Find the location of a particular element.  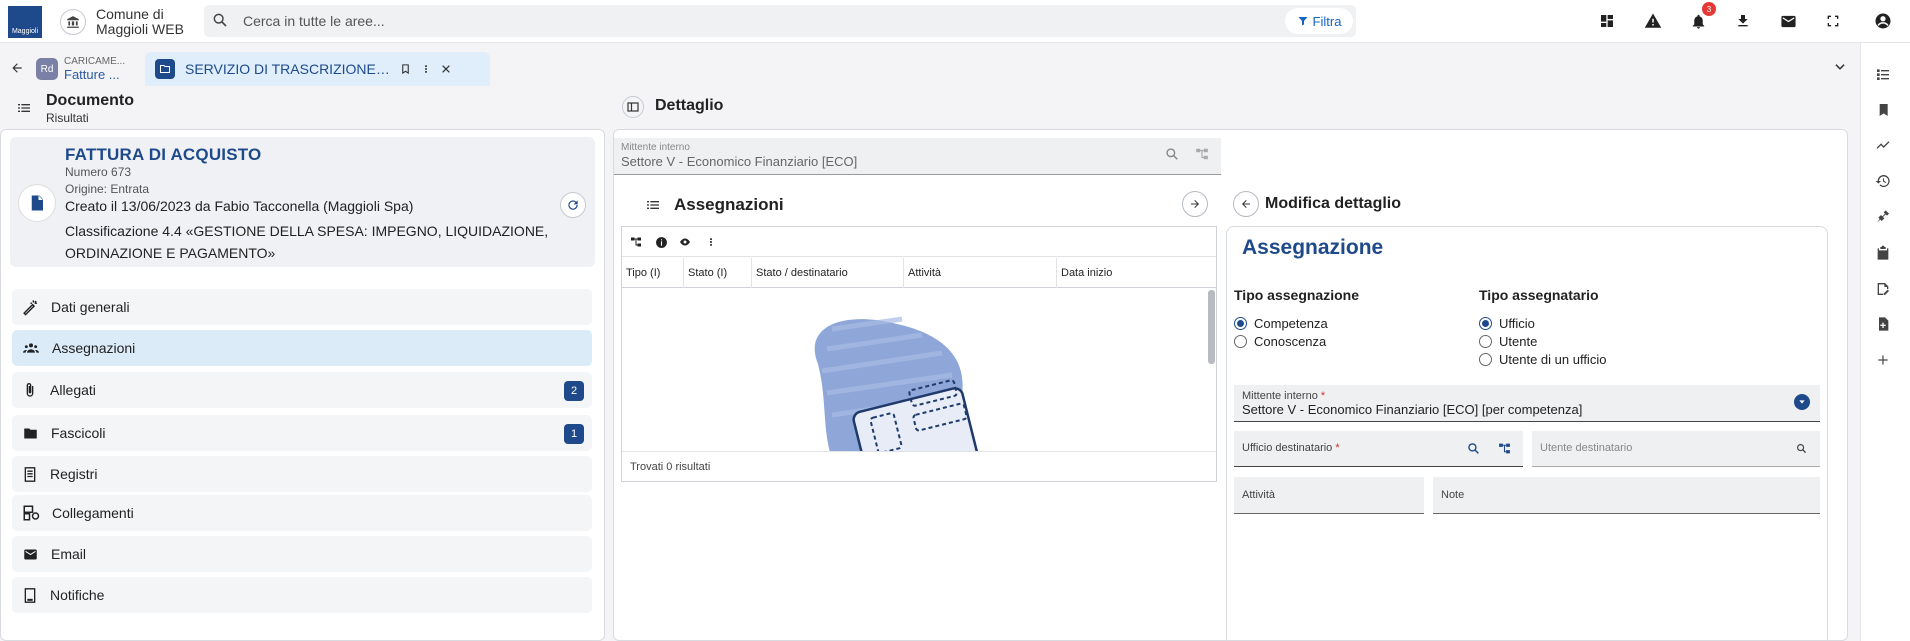

folder-icon is located at coordinates (30, 433).